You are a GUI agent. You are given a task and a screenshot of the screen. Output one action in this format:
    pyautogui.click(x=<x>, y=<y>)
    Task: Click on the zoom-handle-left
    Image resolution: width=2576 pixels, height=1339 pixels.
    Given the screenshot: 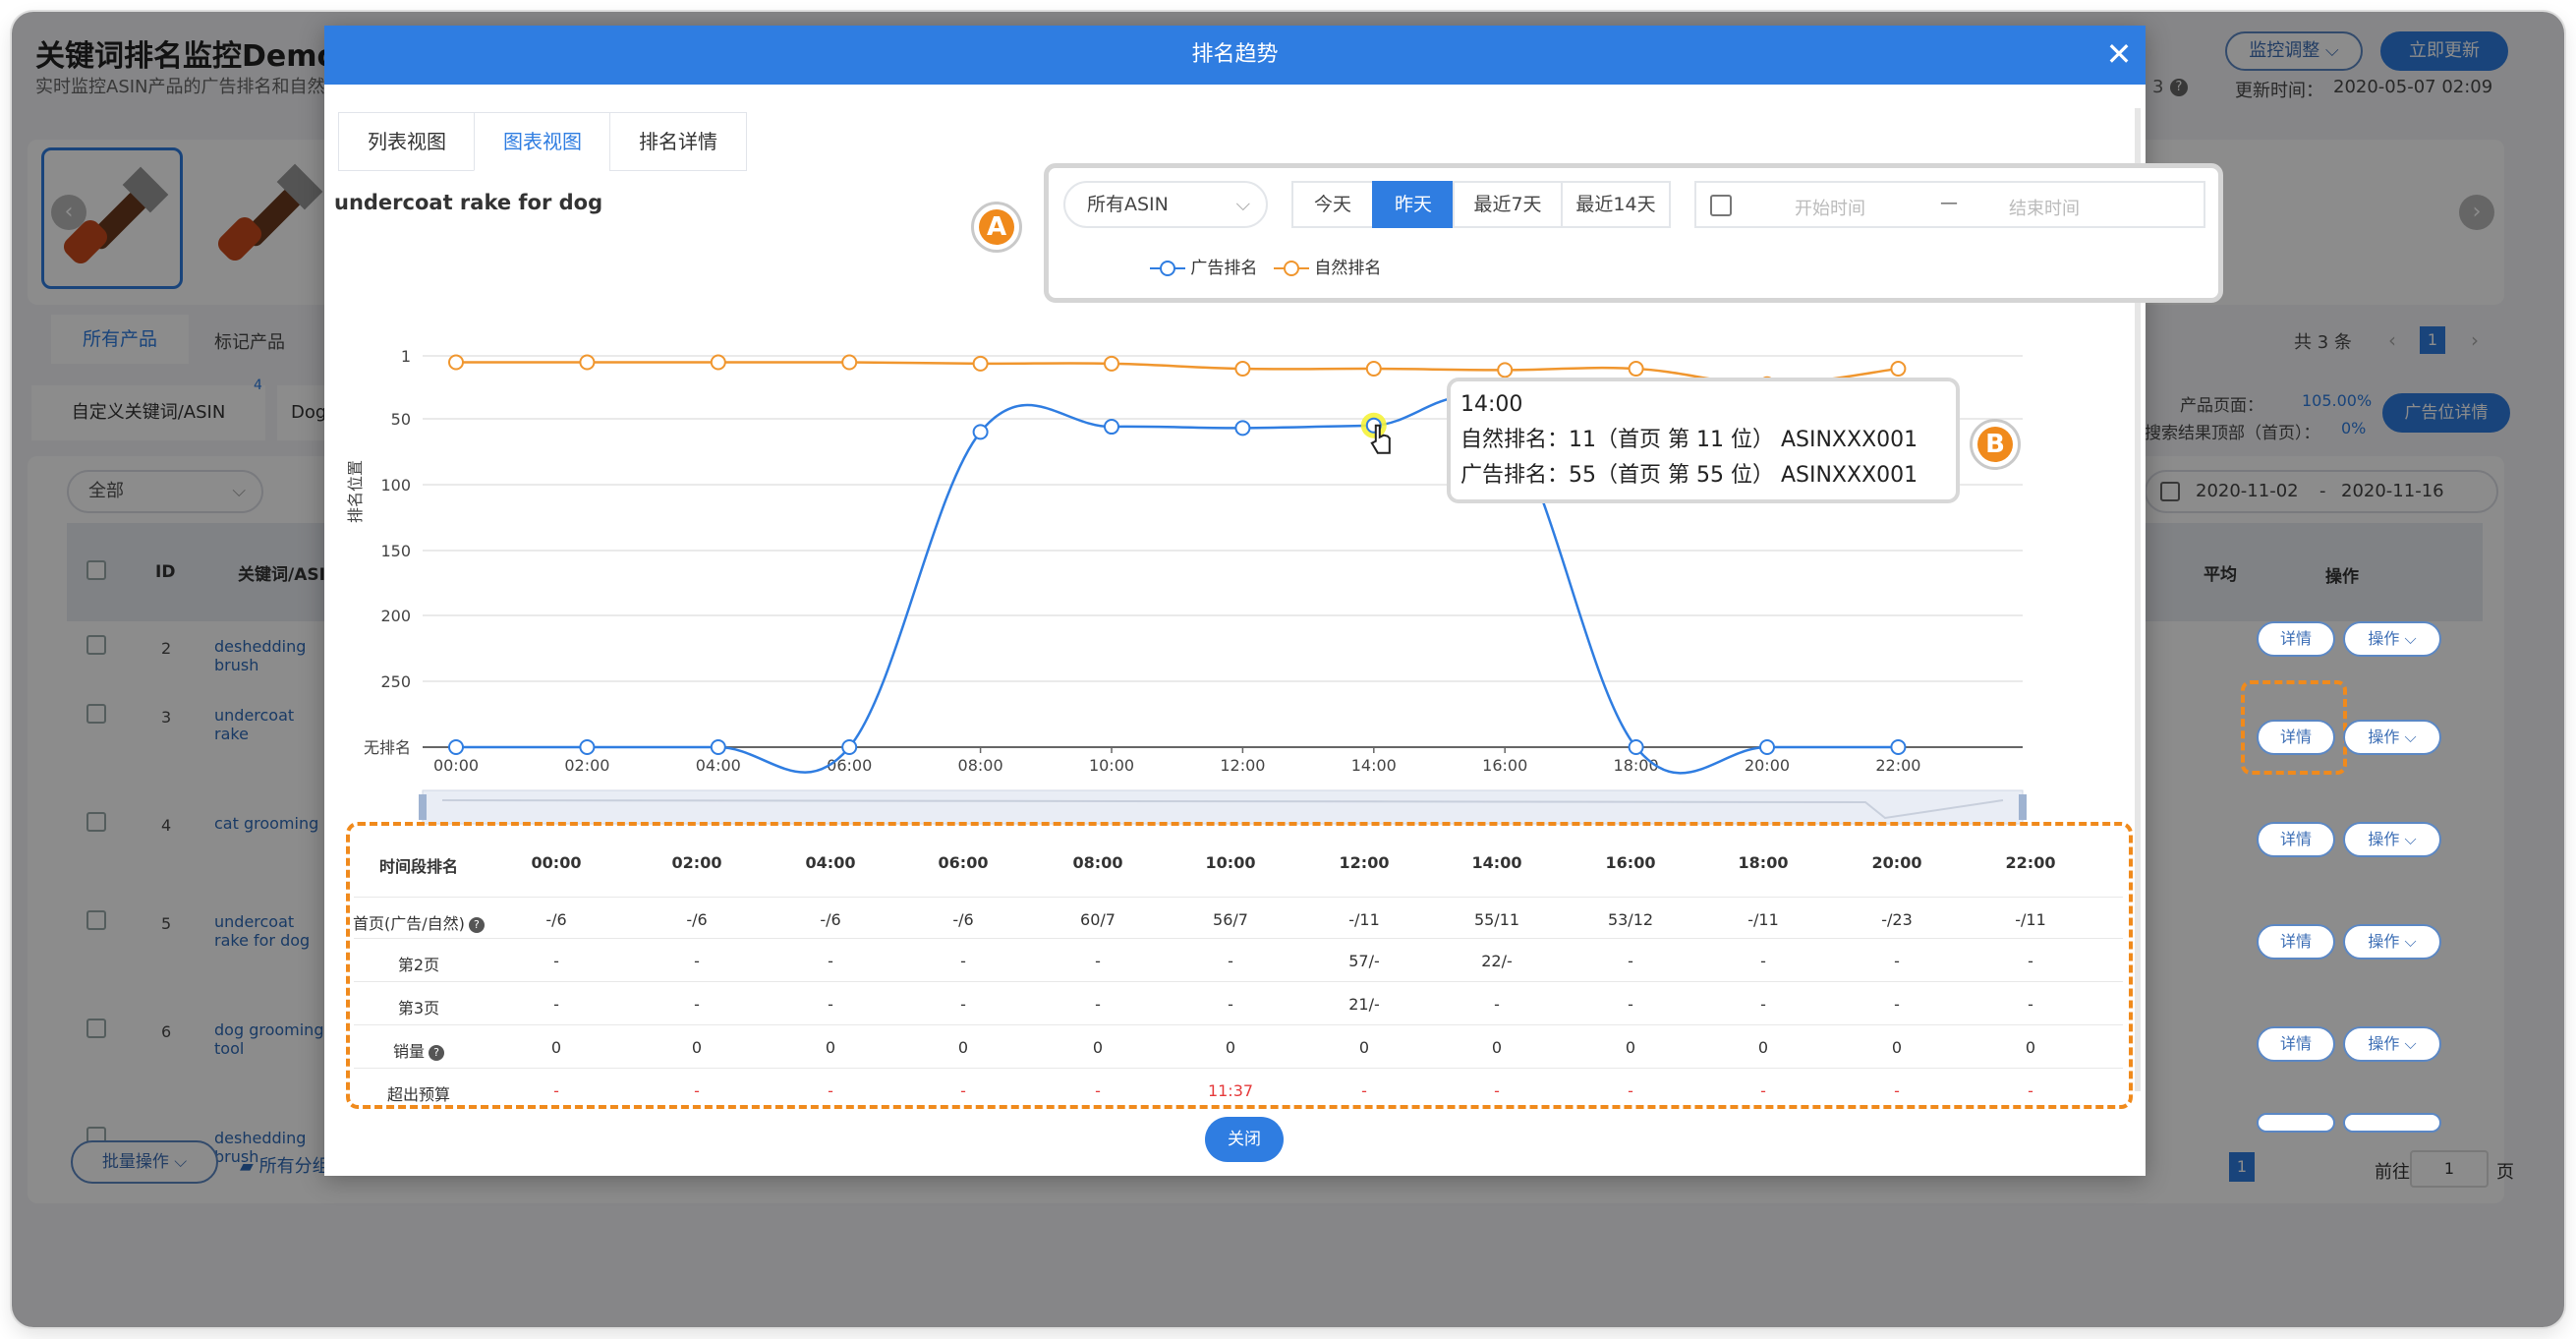 What is the action you would take?
    pyautogui.click(x=423, y=807)
    